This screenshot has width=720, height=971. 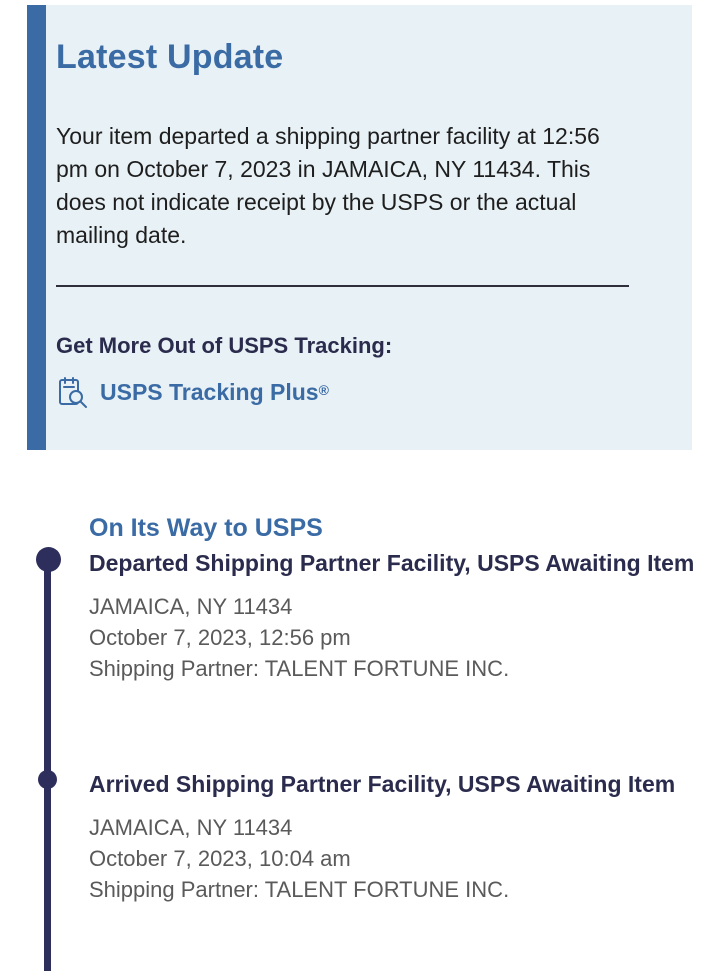 What do you see at coordinates (206, 528) in the screenshot?
I see `tracking-status-heading: On Its Way to USPS` at bounding box center [206, 528].